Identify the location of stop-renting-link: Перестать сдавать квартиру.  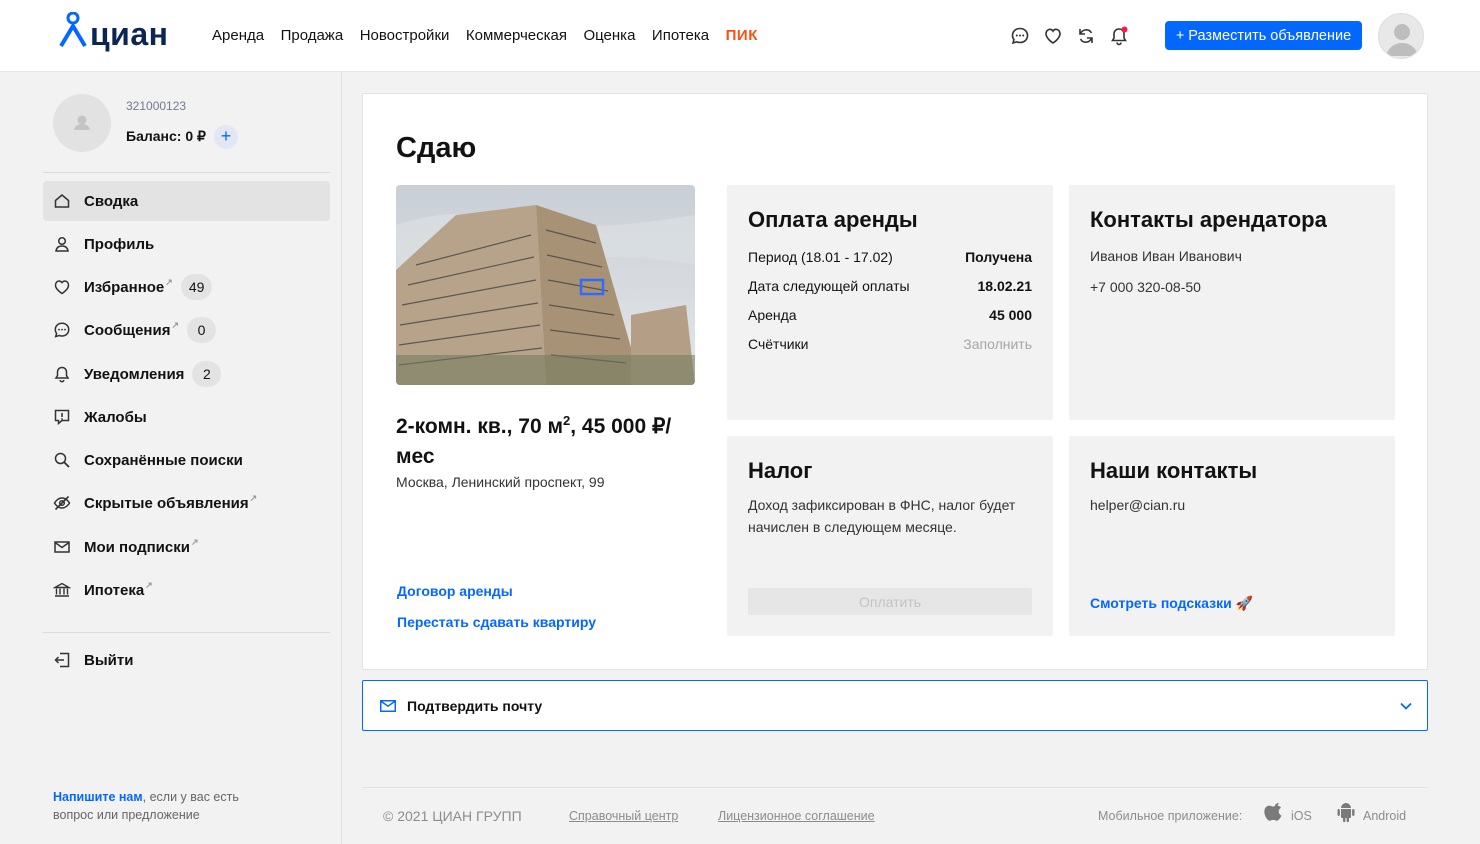
(496, 622).